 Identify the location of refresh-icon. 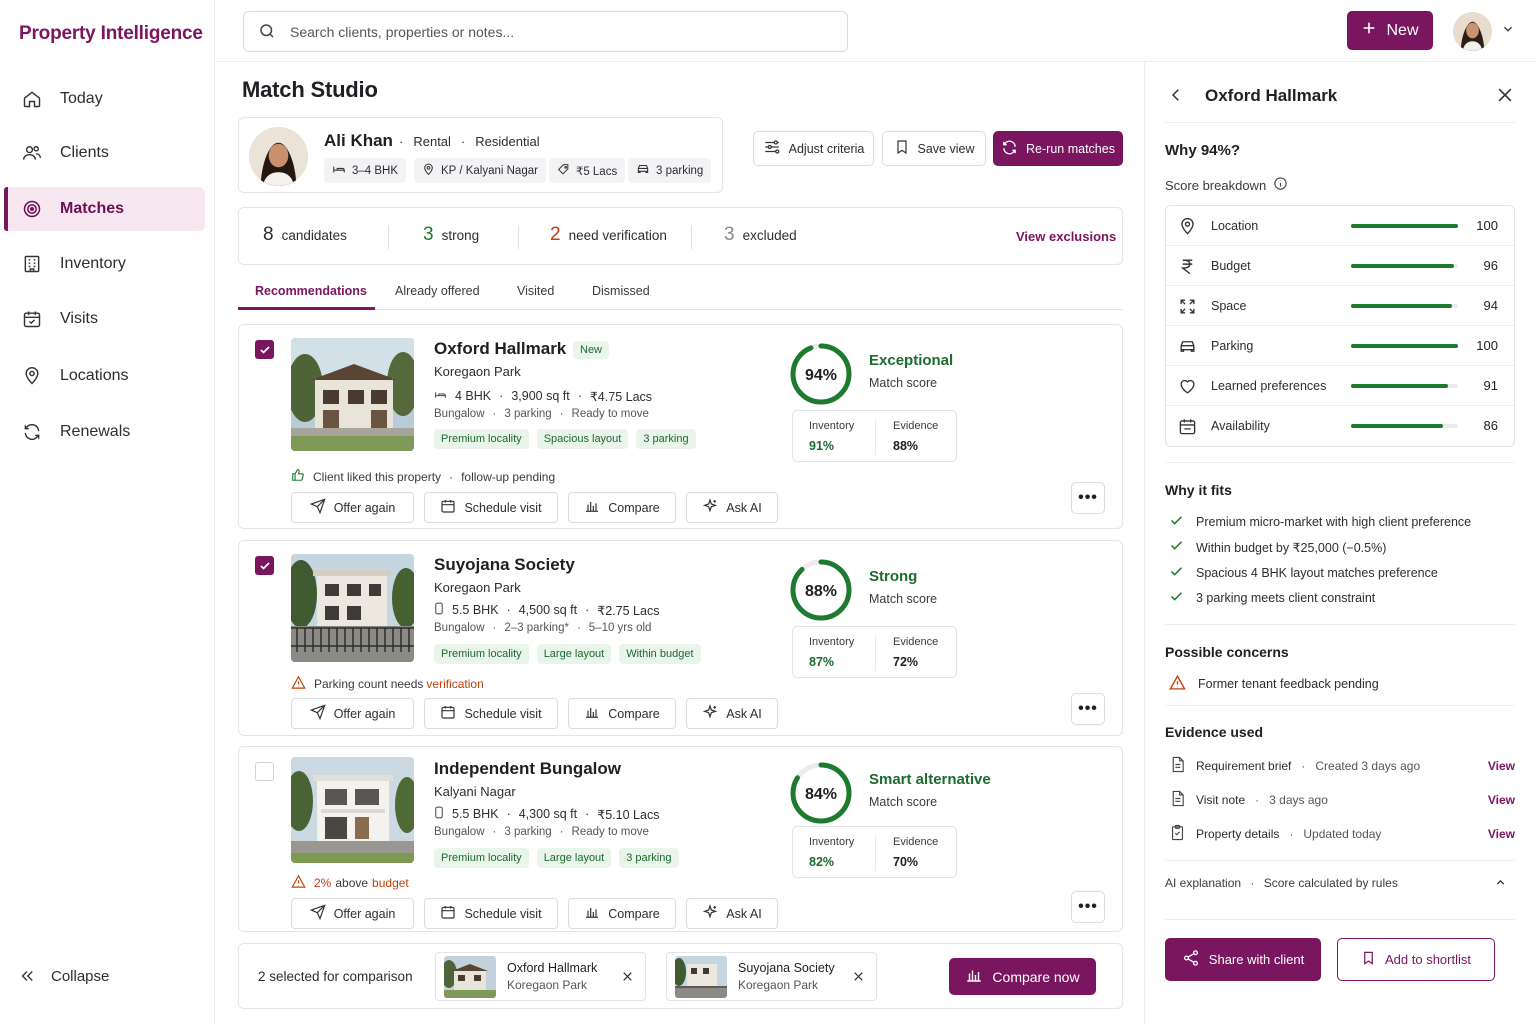
(32, 432).